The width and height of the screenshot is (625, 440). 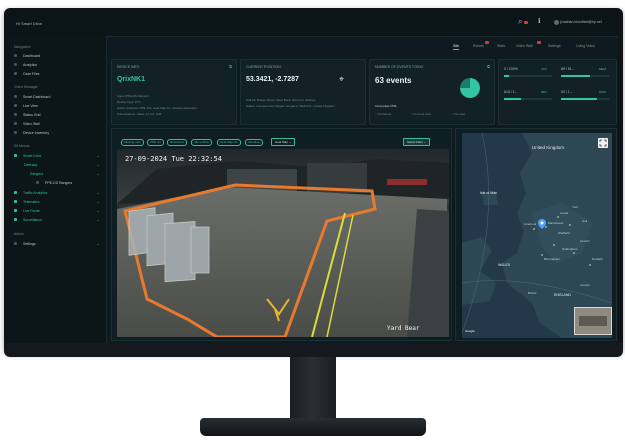 I want to click on search-icon: ⌕, so click(x=520, y=22).